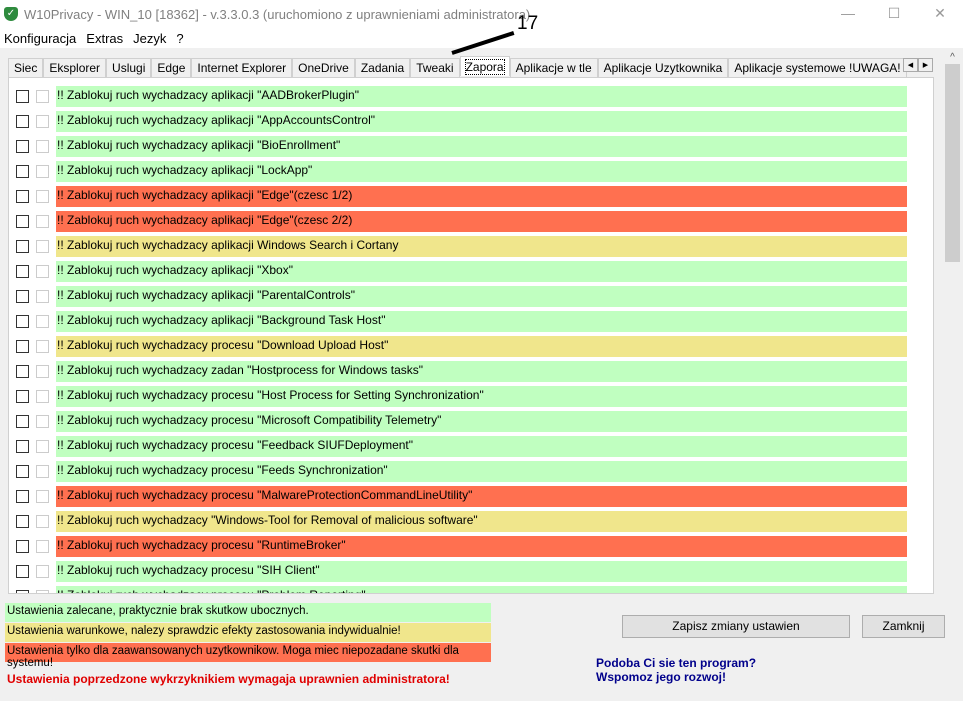 The height and width of the screenshot is (701, 963). I want to click on tab-label: Eksplorer, so click(75, 68).